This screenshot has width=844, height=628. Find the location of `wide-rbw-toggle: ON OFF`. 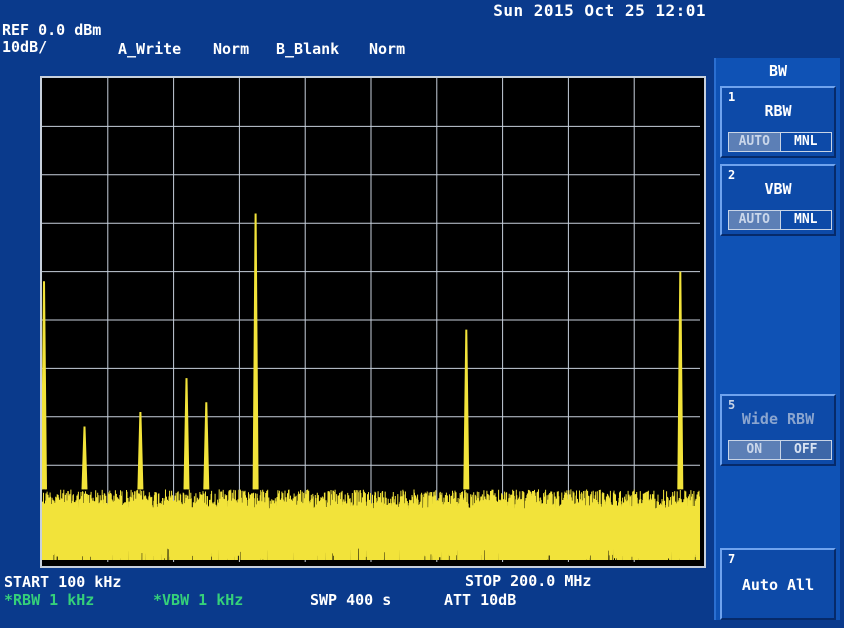

wide-rbw-toggle: ON OFF is located at coordinates (780, 450).